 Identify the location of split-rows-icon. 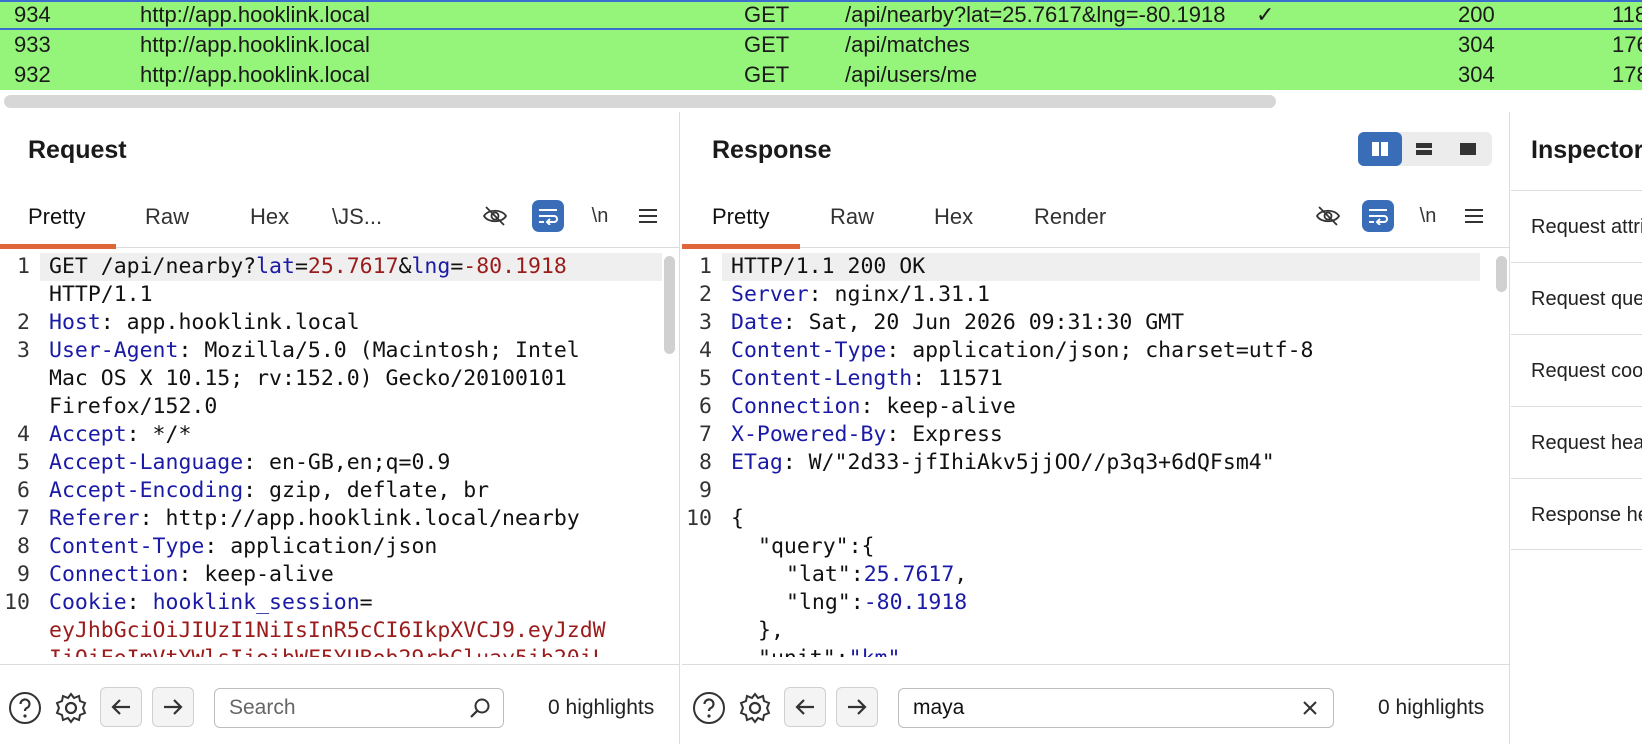
(1424, 149).